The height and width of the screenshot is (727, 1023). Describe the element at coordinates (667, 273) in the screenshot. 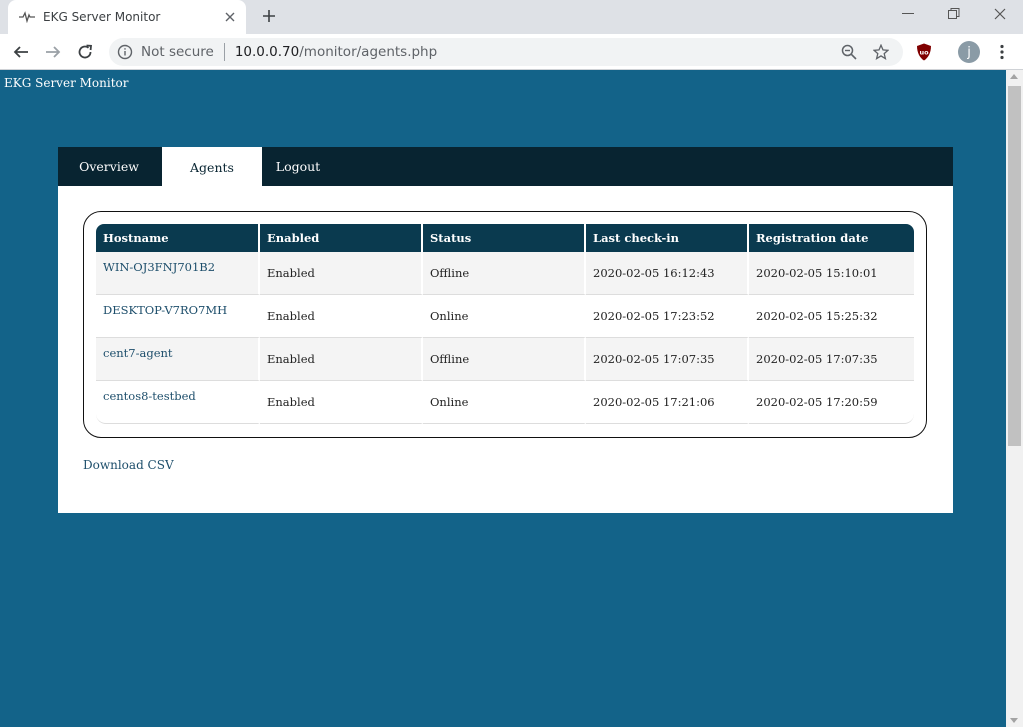

I see `last-checkin-cell: 2020-02-05 16:12:43` at that location.